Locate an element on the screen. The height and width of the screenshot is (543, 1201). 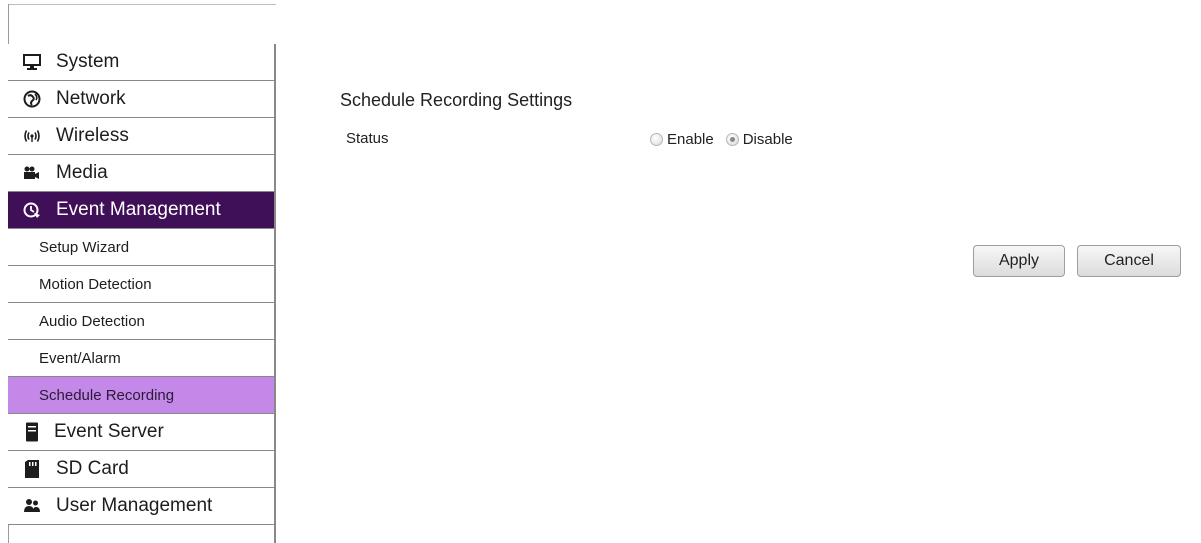
sidebar-item-system: System is located at coordinates (141, 62).